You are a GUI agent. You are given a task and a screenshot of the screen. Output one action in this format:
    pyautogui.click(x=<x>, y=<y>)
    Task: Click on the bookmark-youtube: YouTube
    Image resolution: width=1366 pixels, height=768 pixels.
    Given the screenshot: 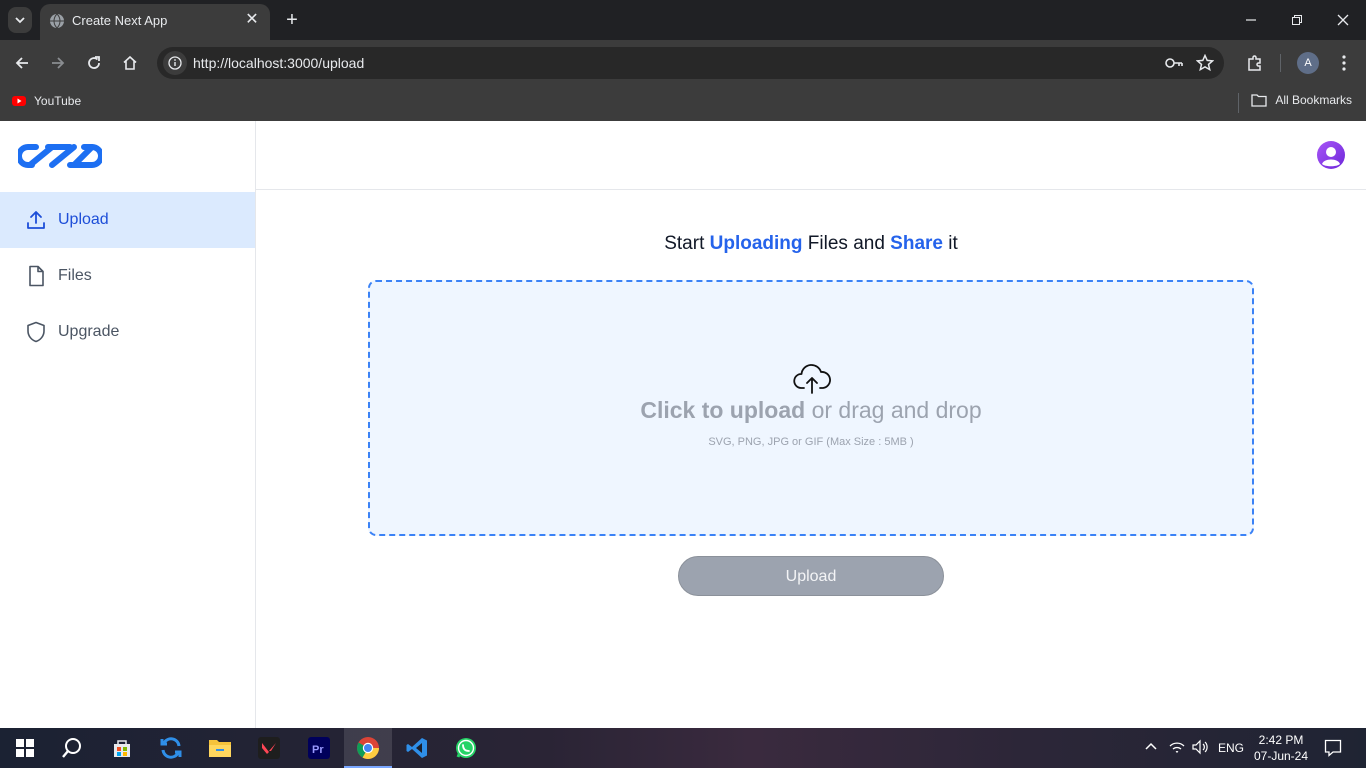 What is the action you would take?
    pyautogui.click(x=46, y=101)
    